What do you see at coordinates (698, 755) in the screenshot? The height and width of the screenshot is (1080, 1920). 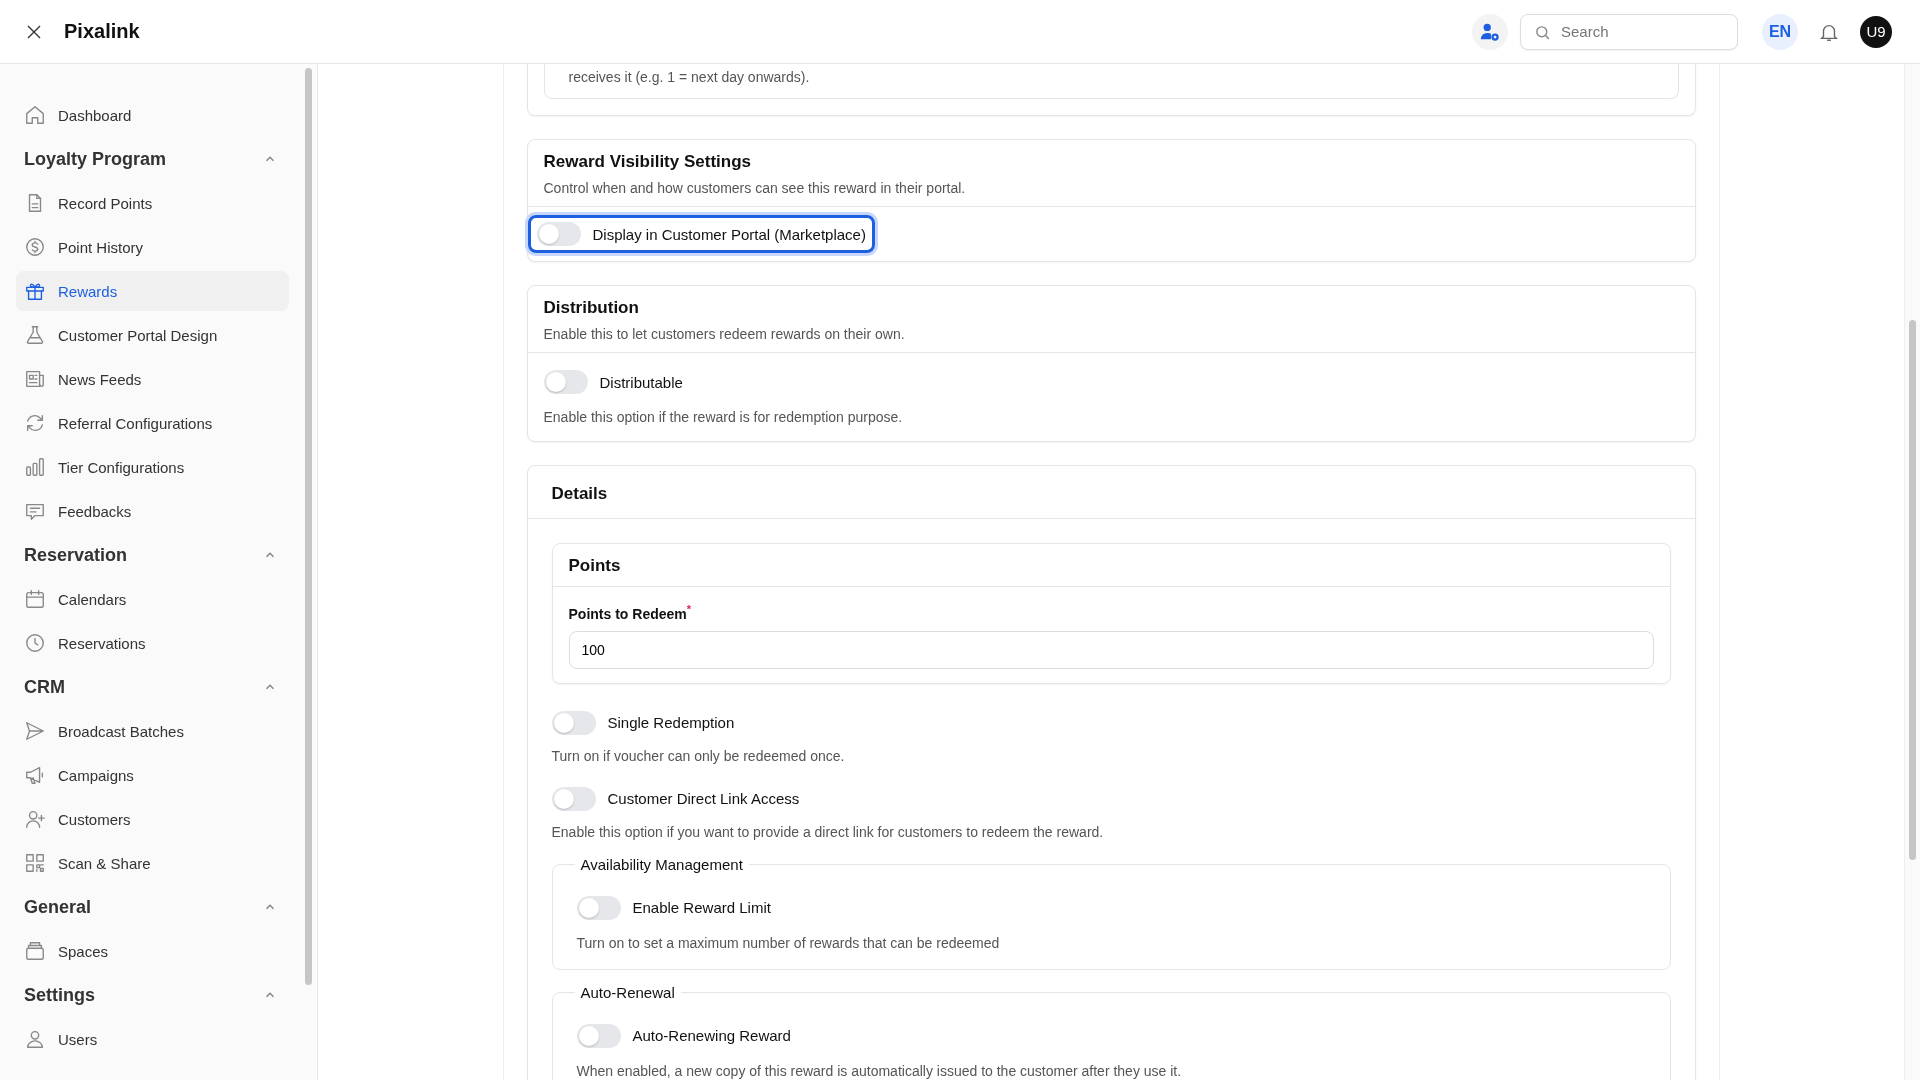 I see `hint-text: Turn on if voucher can only be redeemed once.` at bounding box center [698, 755].